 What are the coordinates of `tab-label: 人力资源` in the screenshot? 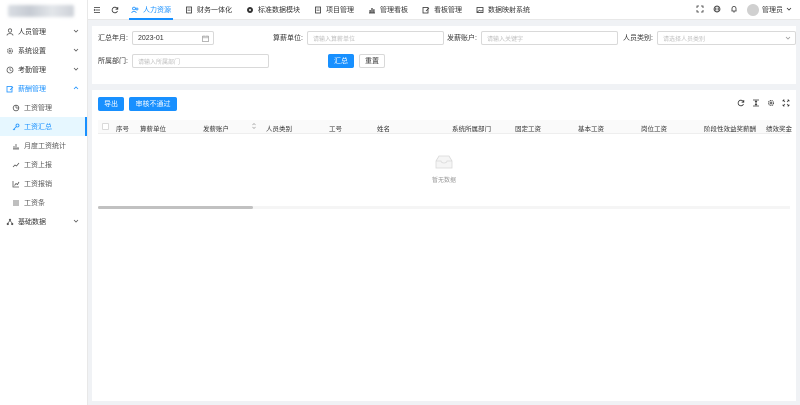 It's located at (157, 10).